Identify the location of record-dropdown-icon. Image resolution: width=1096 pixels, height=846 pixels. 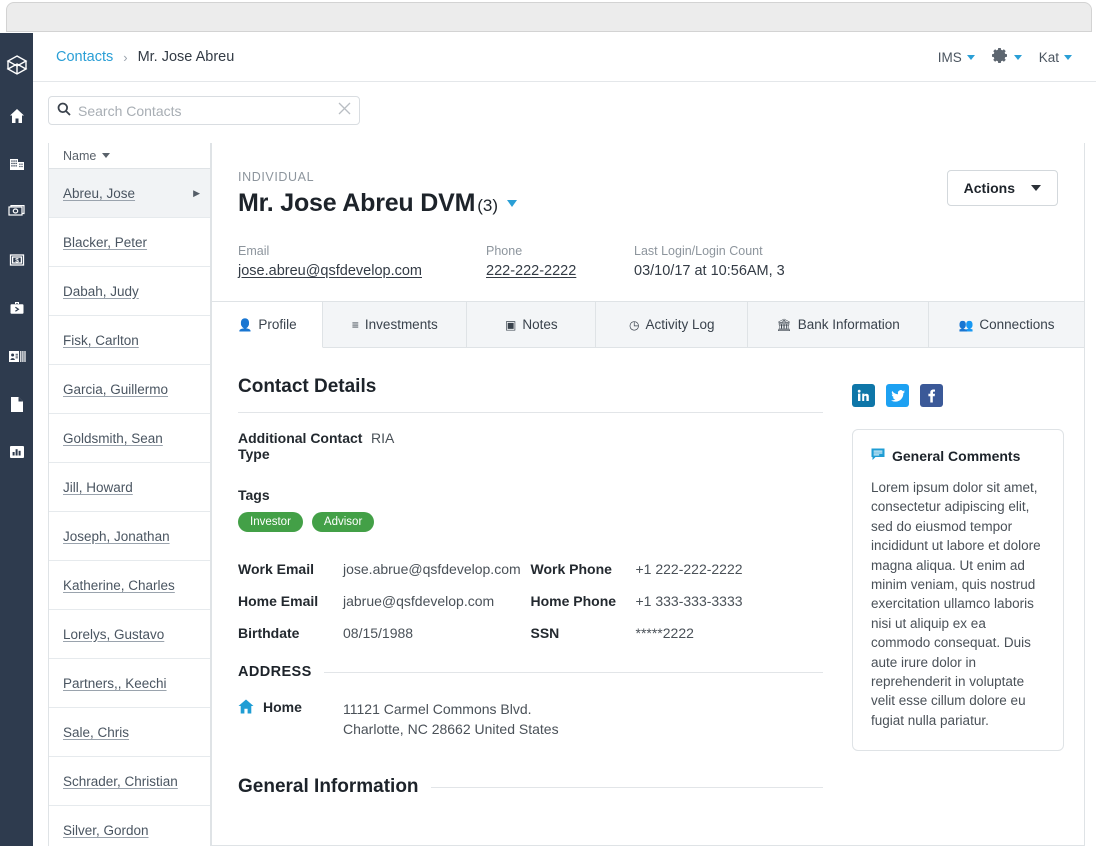
(511, 203).